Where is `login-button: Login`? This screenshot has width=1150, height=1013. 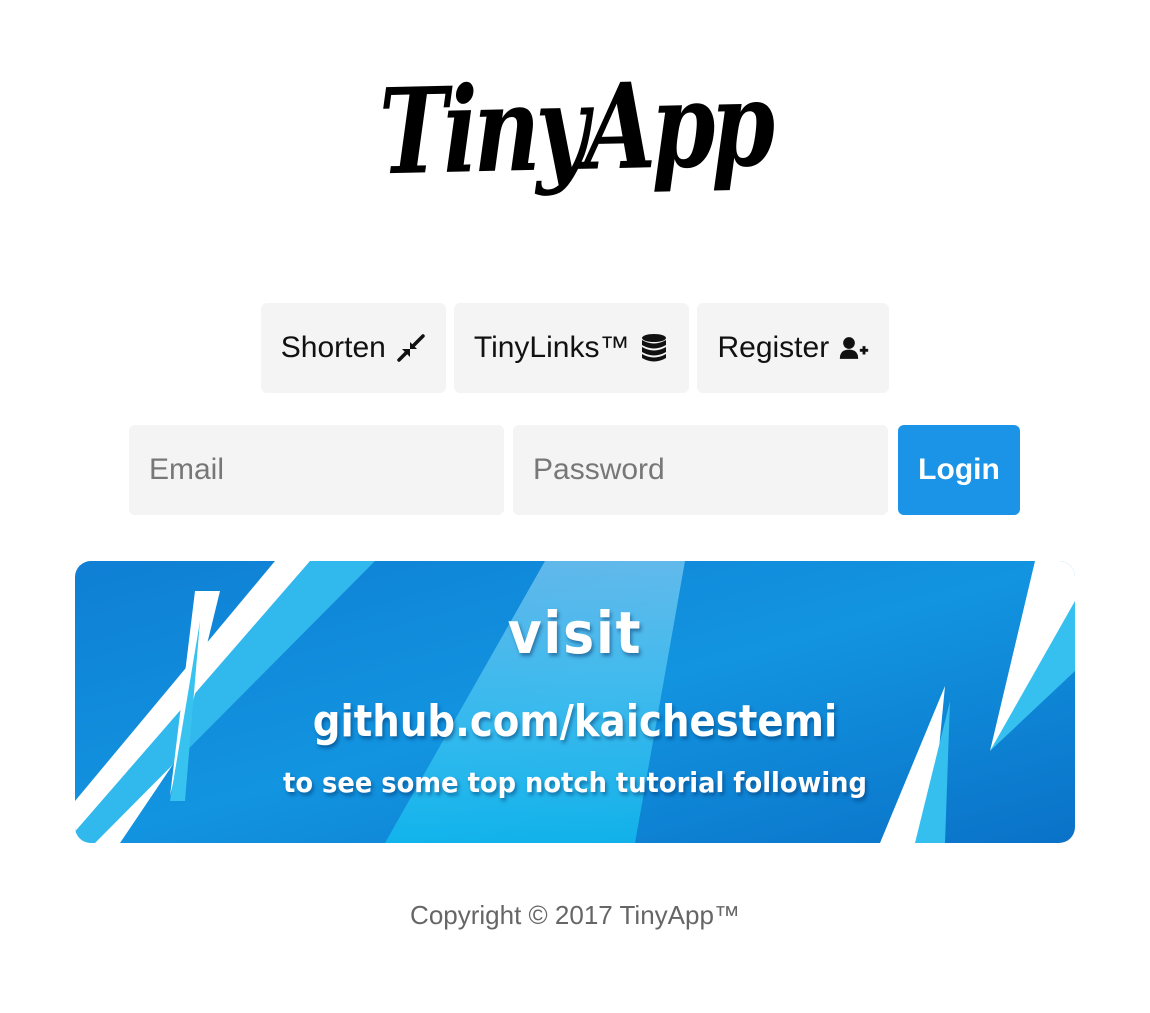
login-button: Login is located at coordinates (959, 470).